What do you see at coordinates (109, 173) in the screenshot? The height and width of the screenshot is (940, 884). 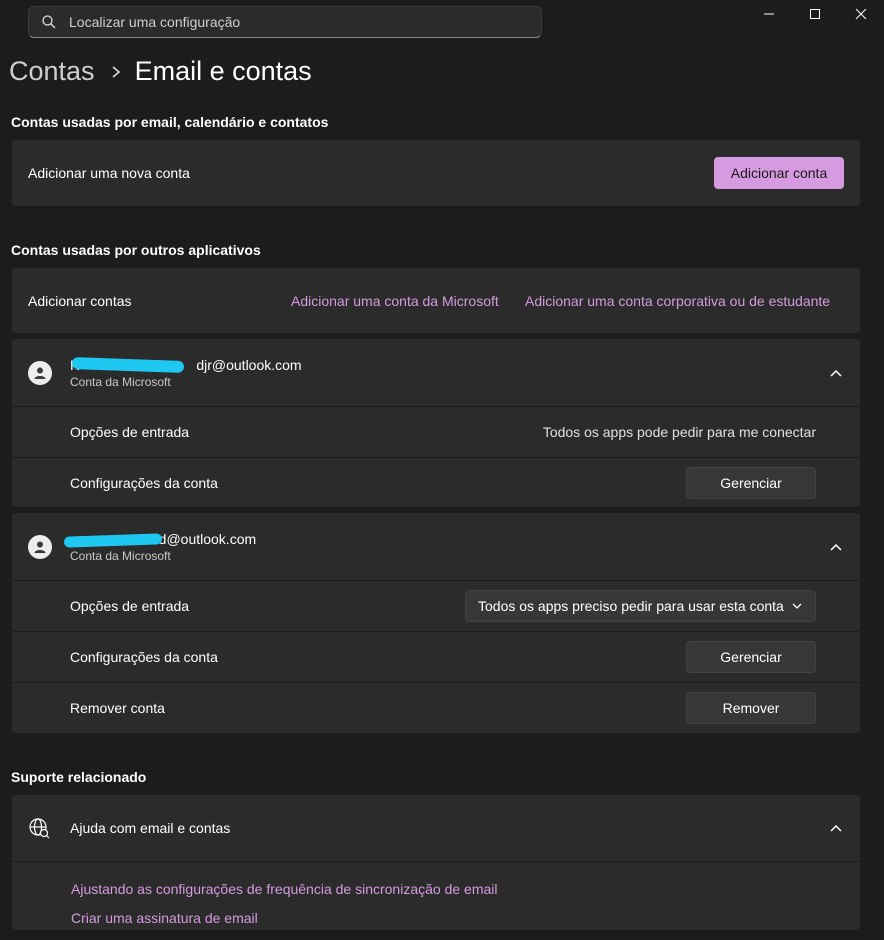 I see `add-account-label: Adicionar uma nova conta` at bounding box center [109, 173].